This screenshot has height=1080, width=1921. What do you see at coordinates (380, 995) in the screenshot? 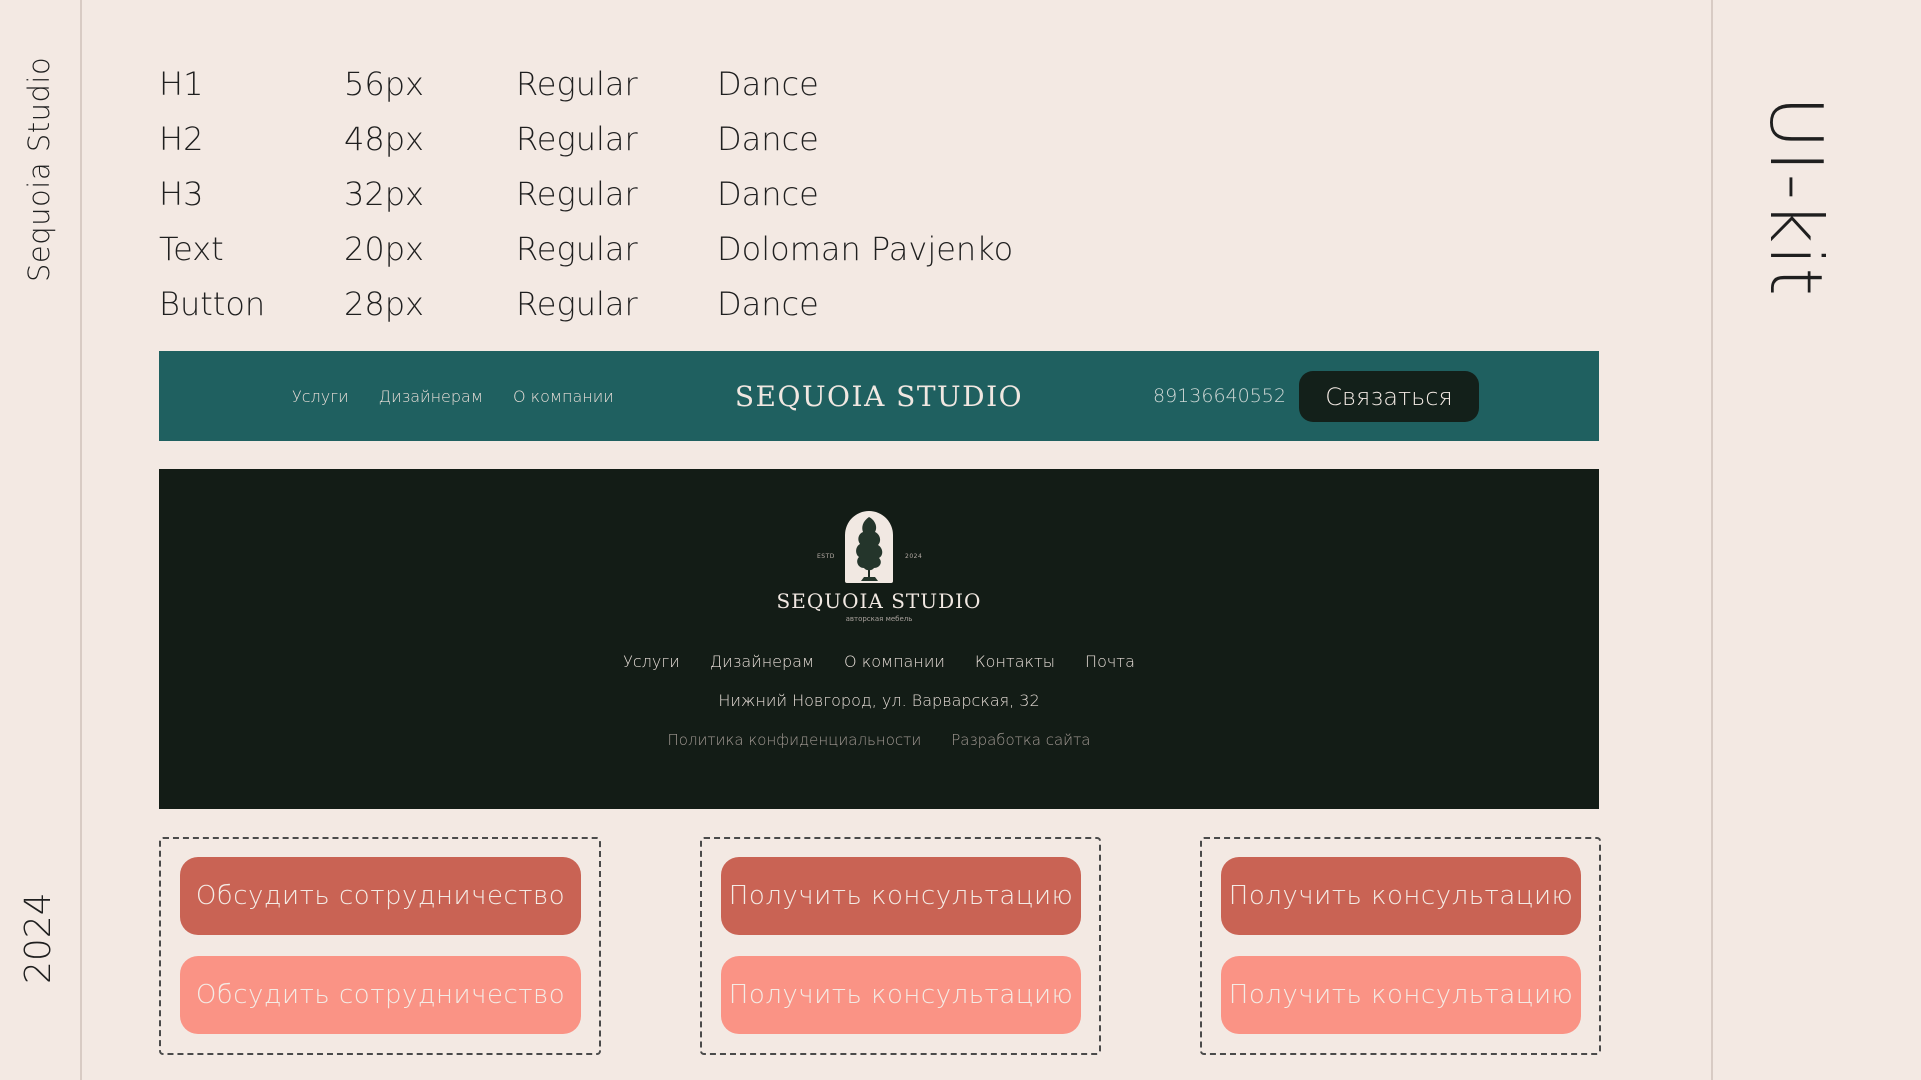
I see `discuss-cooperation-button-hover: Обсудить сотрудничество` at bounding box center [380, 995].